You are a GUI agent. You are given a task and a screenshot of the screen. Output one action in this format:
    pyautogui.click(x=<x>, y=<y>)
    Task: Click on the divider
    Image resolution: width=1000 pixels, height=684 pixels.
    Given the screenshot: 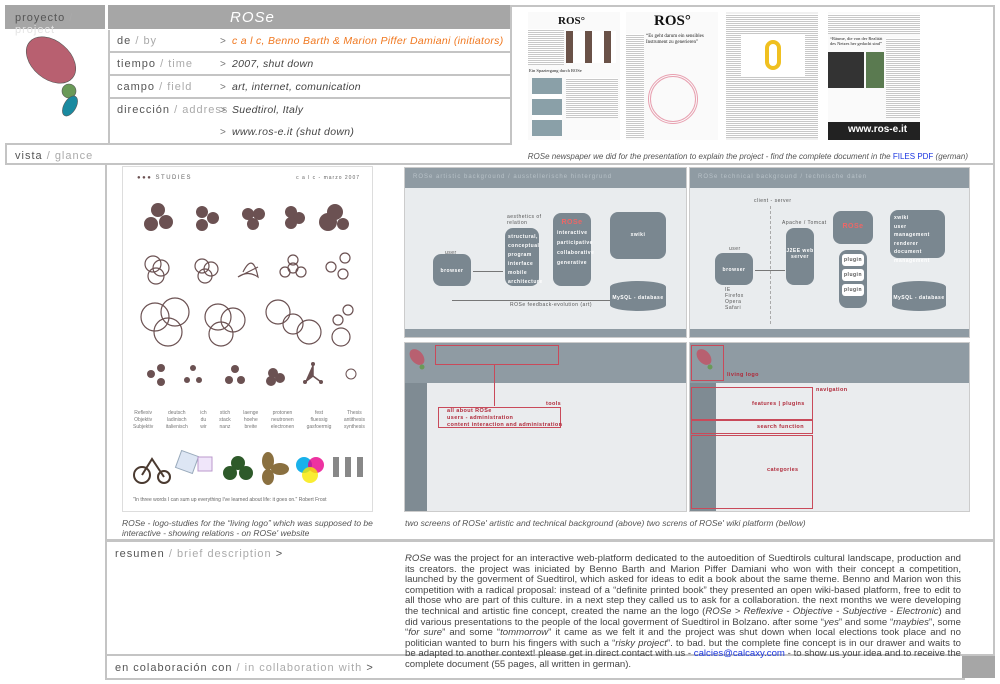 What is the action you would take?
    pyautogui.click(x=752, y=6)
    